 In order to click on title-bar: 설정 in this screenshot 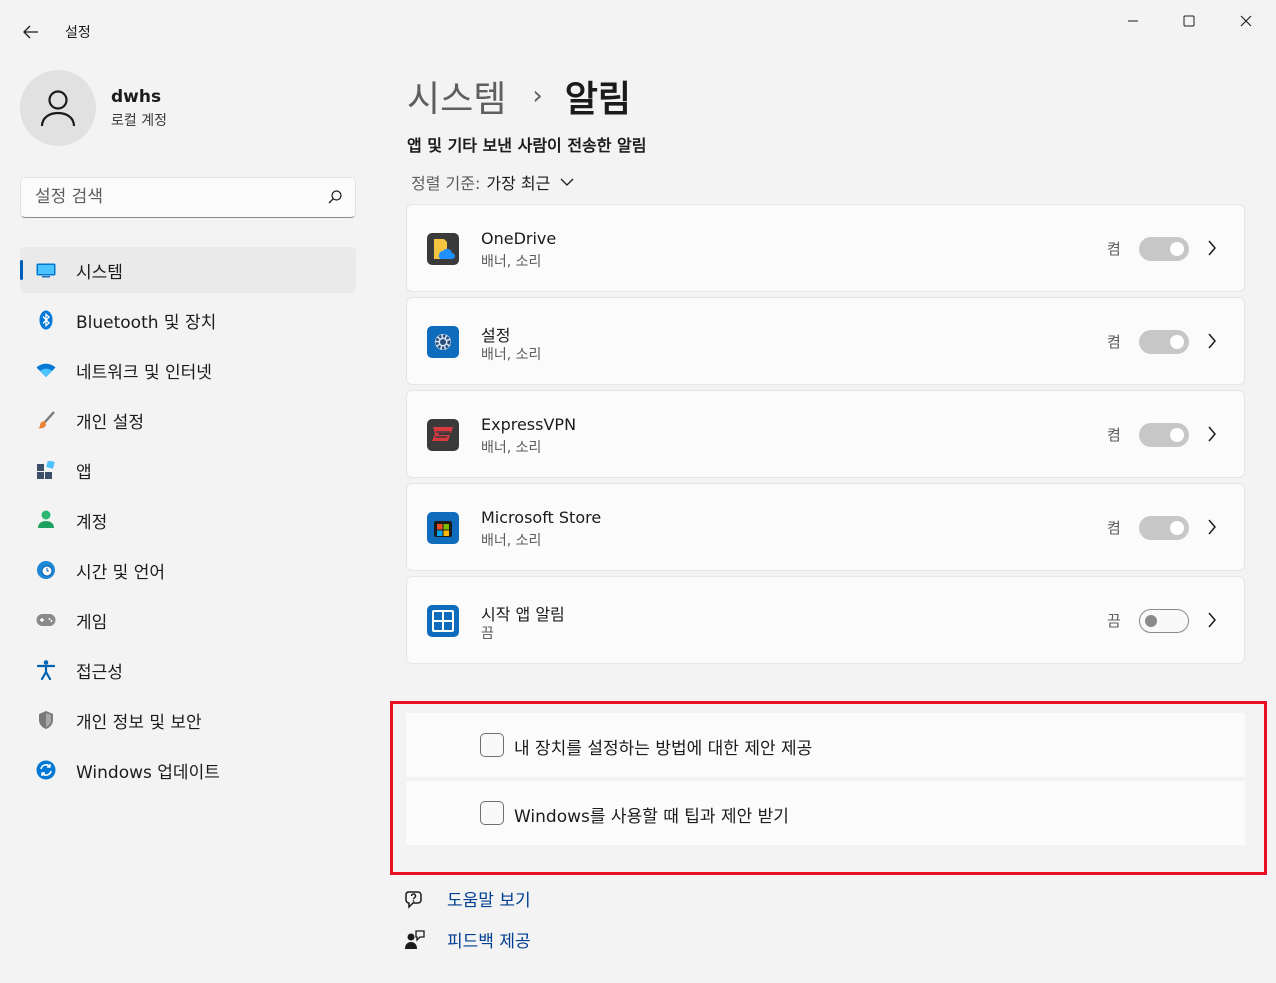, I will do `click(638, 30)`.